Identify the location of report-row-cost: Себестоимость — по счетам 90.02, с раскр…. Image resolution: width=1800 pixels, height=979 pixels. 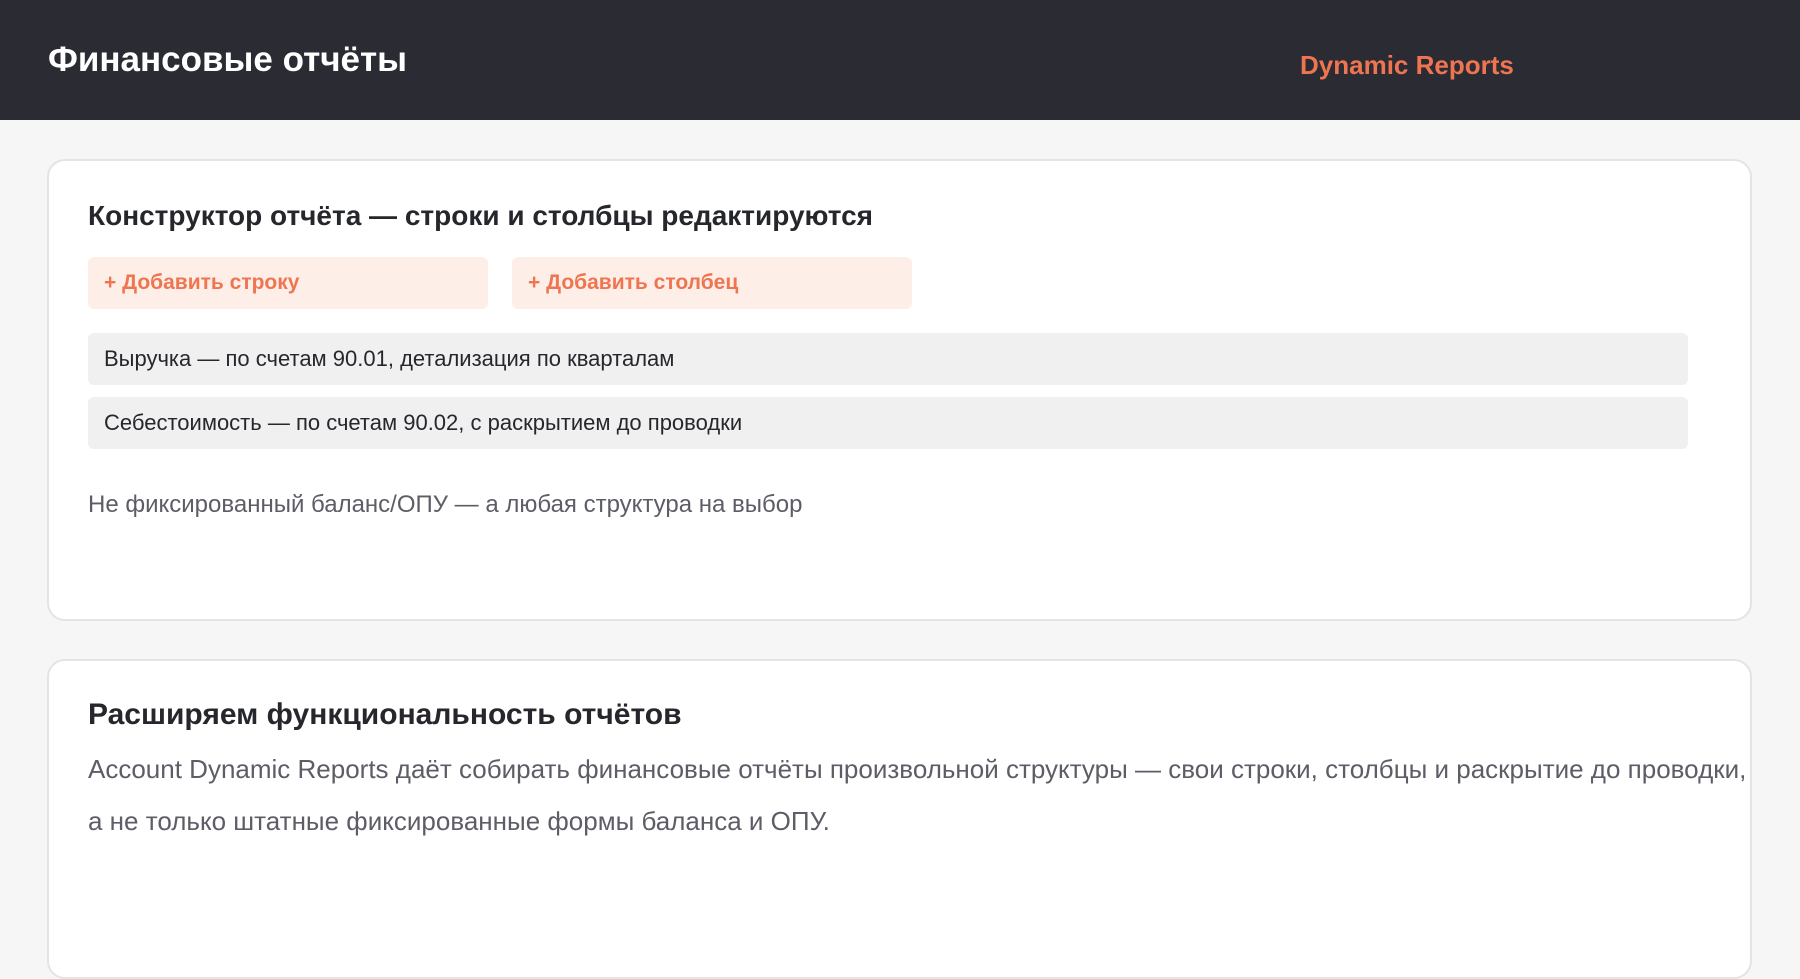
(888, 423).